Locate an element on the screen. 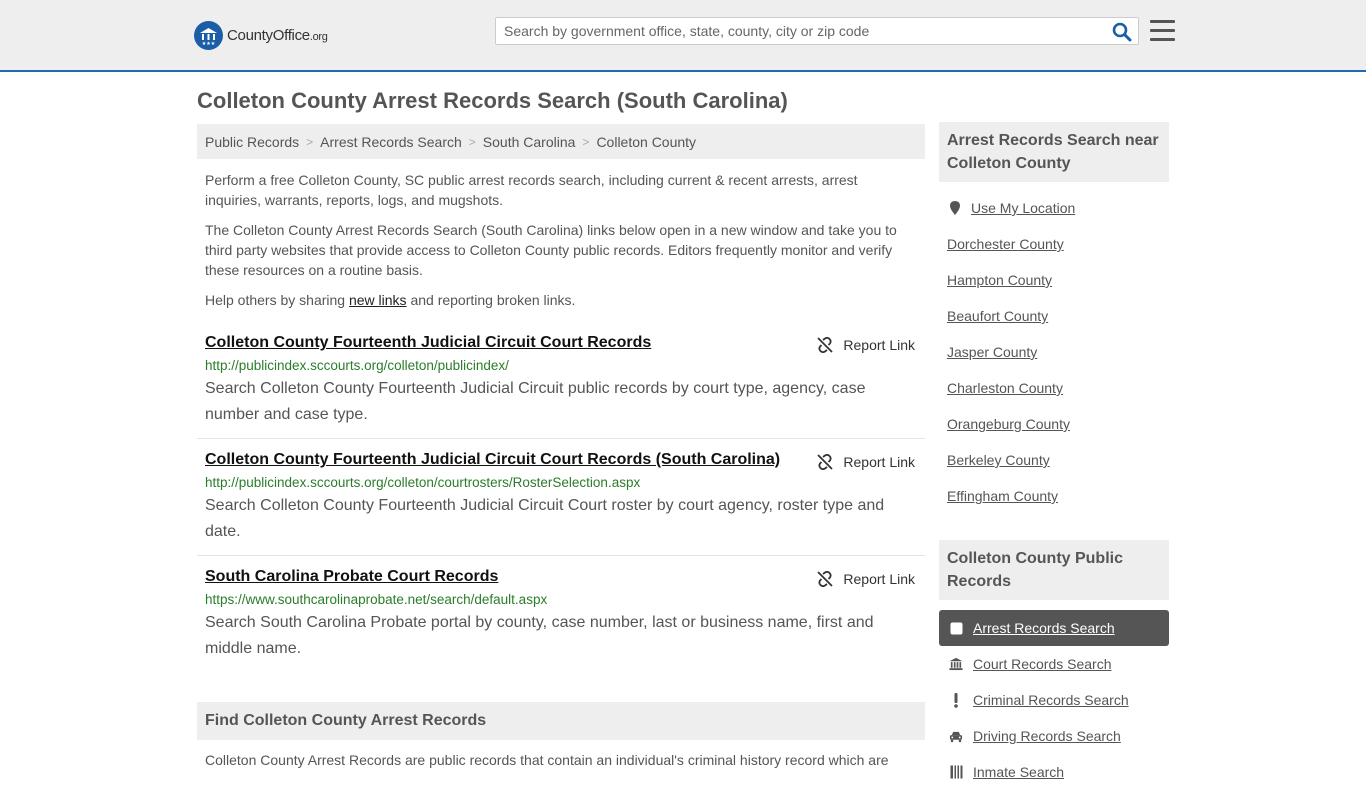 The height and width of the screenshot is (790, 1366). square-icon is located at coordinates (956, 628).